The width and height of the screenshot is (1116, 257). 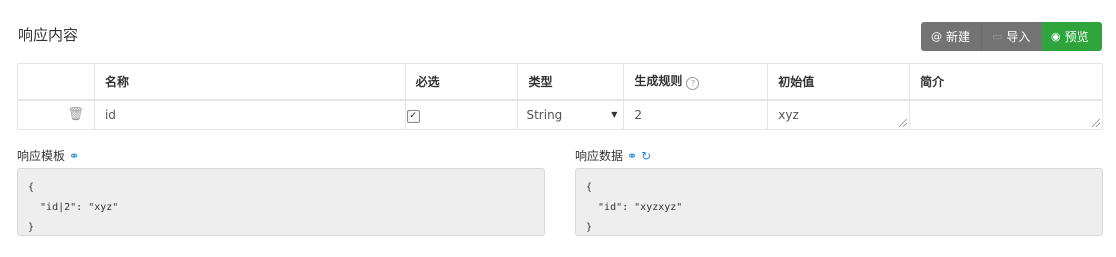 What do you see at coordinates (41, 156) in the screenshot?
I see `template-label-text: 响应模板` at bounding box center [41, 156].